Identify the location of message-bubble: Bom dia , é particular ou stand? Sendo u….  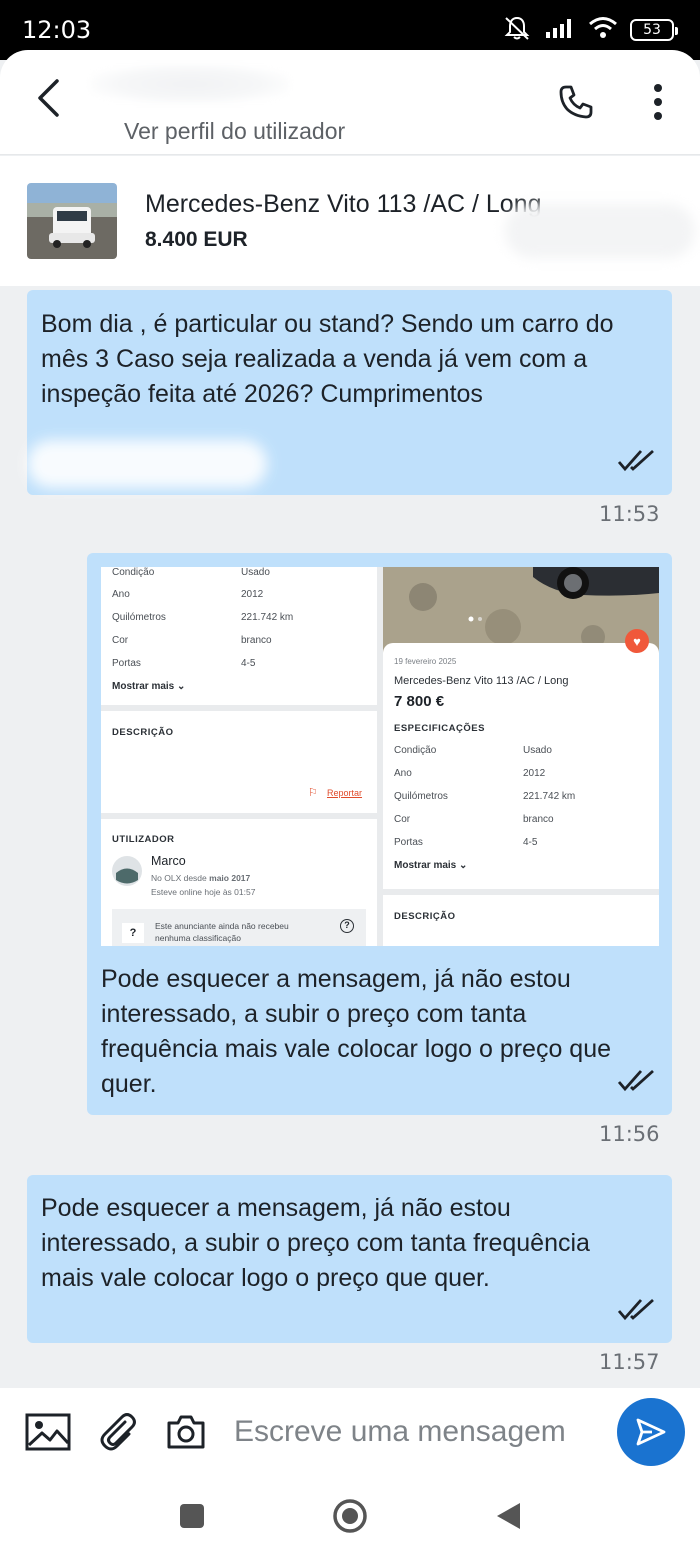
(349, 392).